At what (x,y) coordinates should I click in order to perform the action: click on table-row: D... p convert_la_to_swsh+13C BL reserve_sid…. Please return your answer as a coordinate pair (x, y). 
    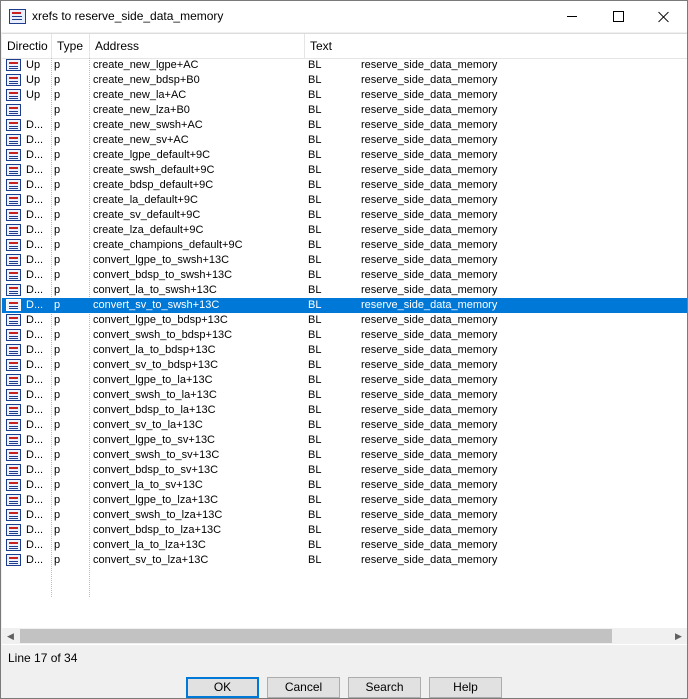
    Looking at the image, I should click on (344, 290).